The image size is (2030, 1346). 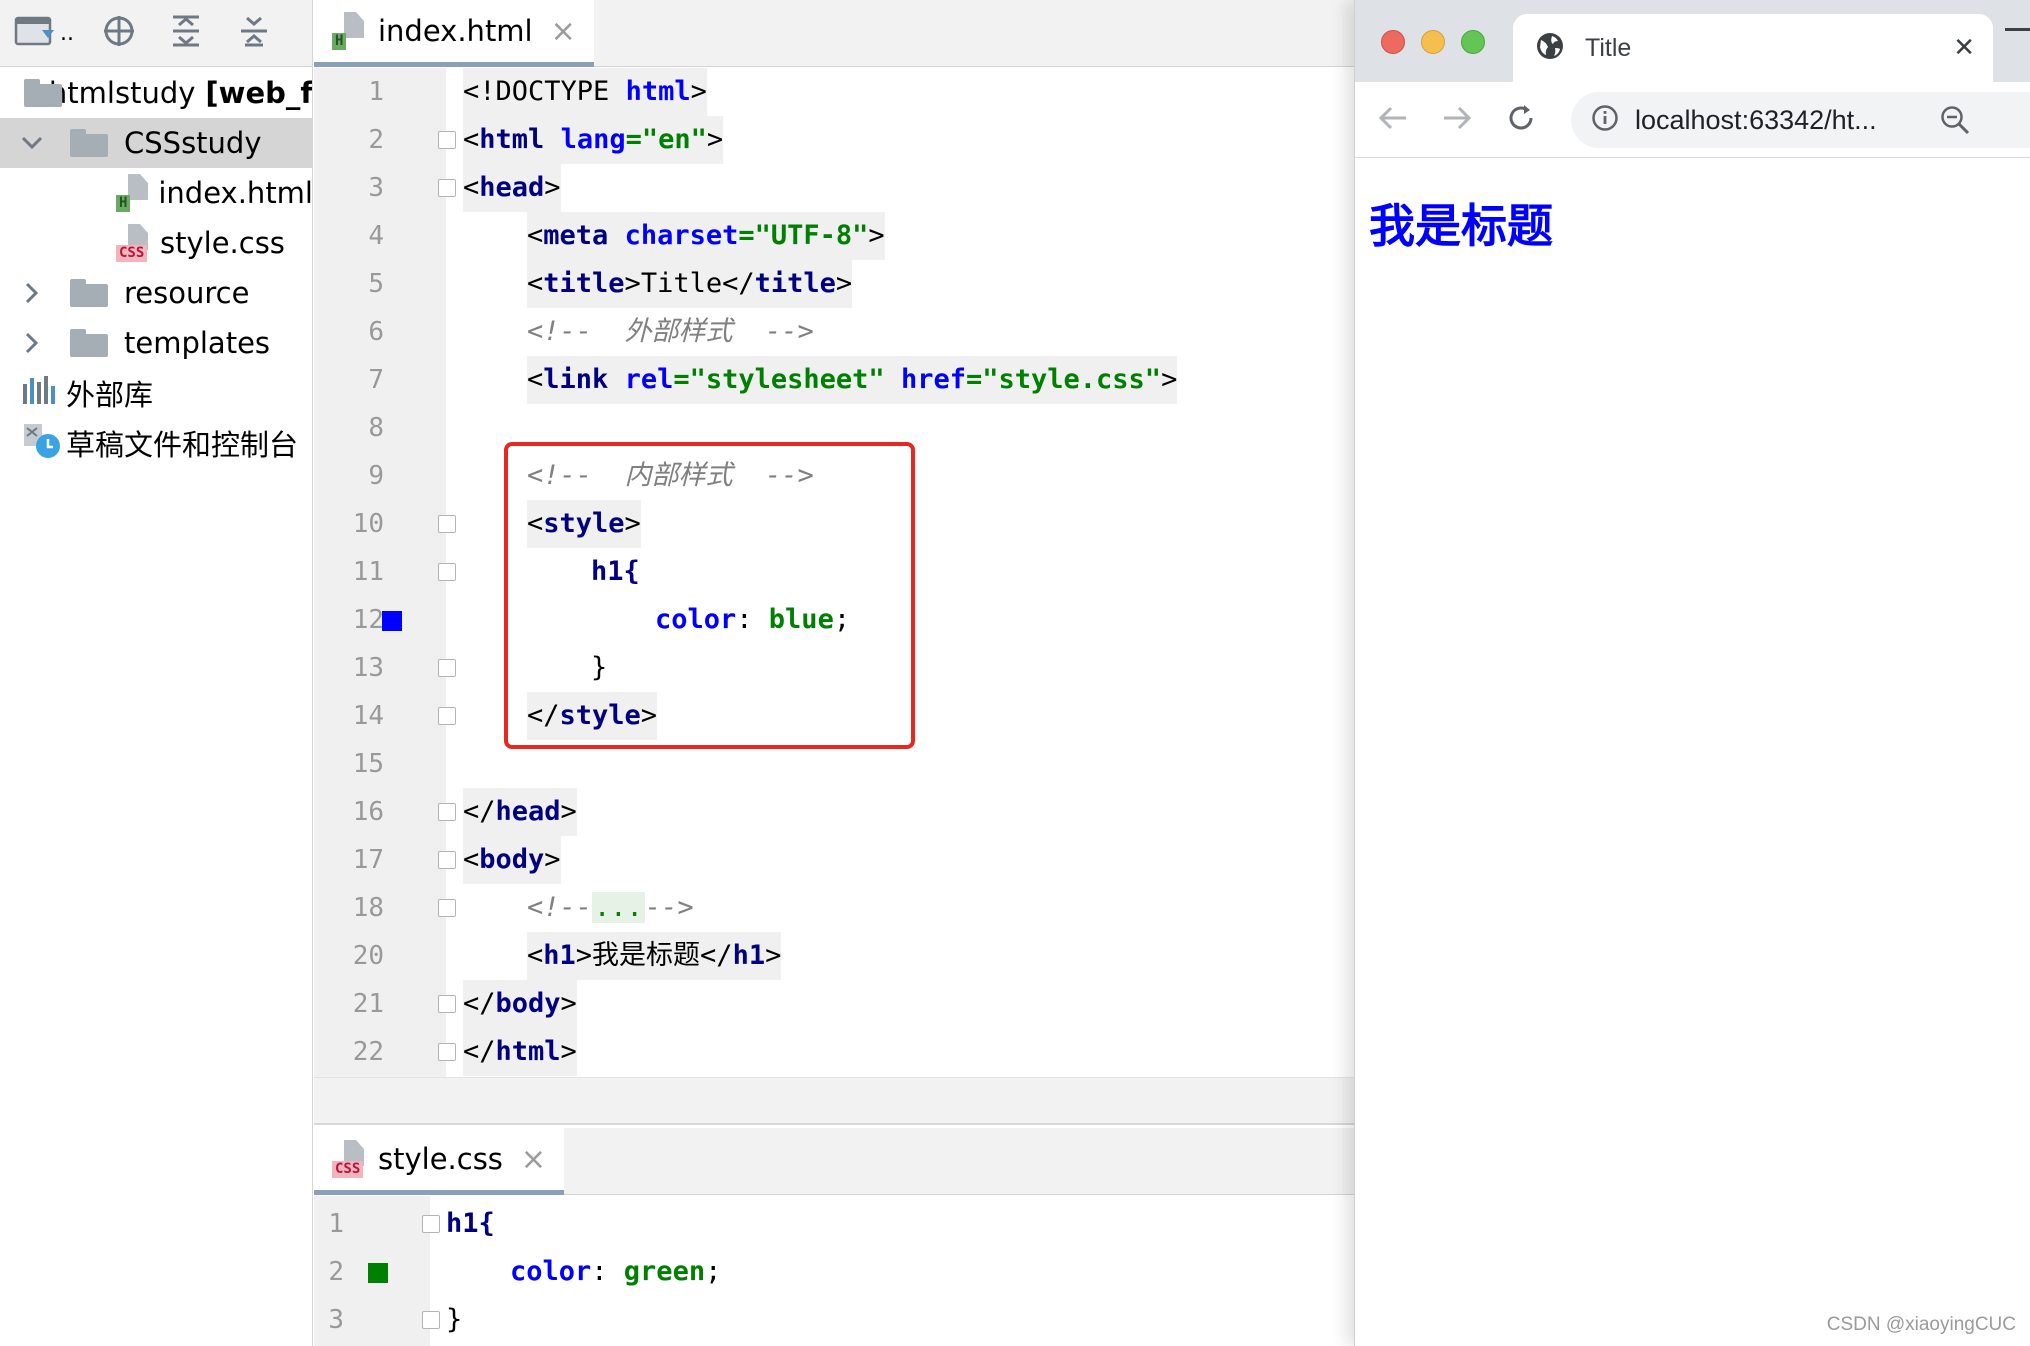 I want to click on collapse-all-button, so click(x=254, y=33).